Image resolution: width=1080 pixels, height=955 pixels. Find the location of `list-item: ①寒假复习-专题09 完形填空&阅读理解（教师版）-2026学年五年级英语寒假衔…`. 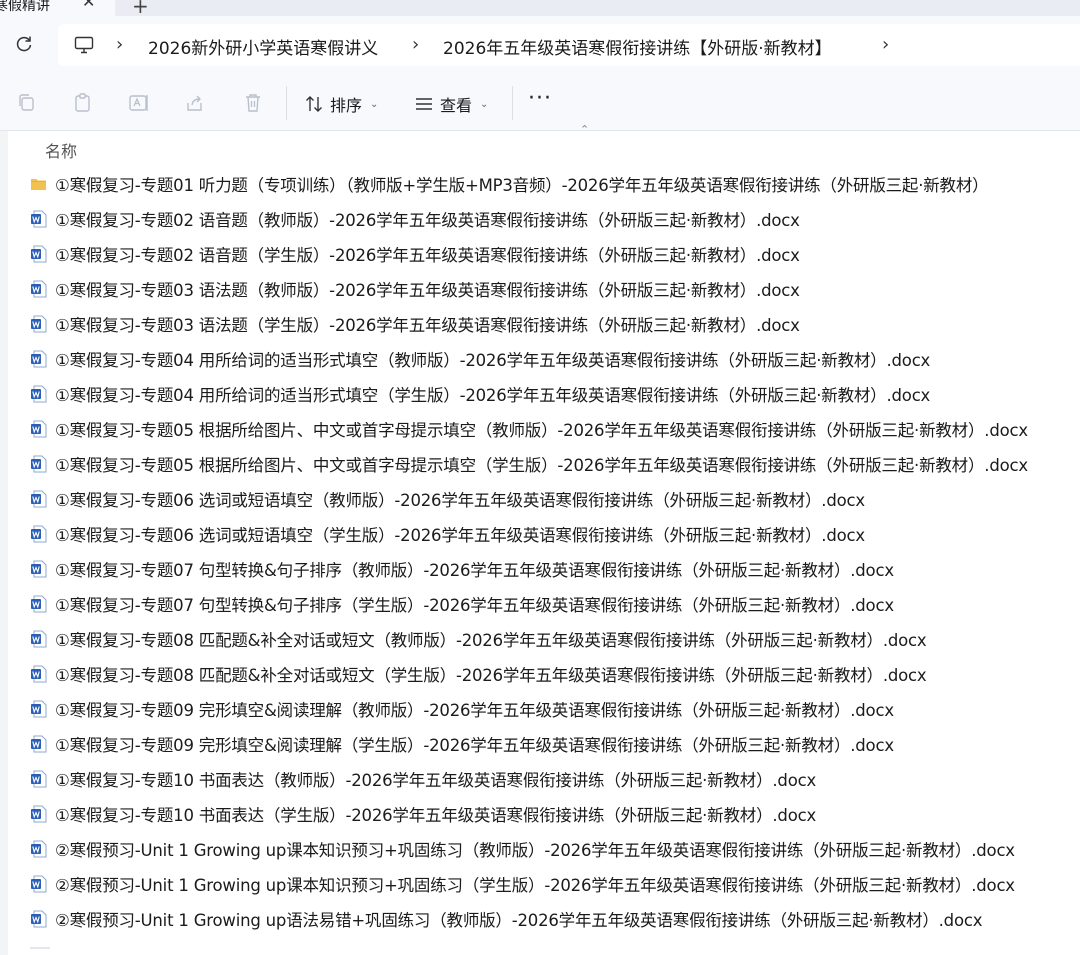

list-item: ①寒假复习-专题09 完形填空&阅读理解（教师版）-2026学年五年级英语寒假衔… is located at coordinates (462, 709).